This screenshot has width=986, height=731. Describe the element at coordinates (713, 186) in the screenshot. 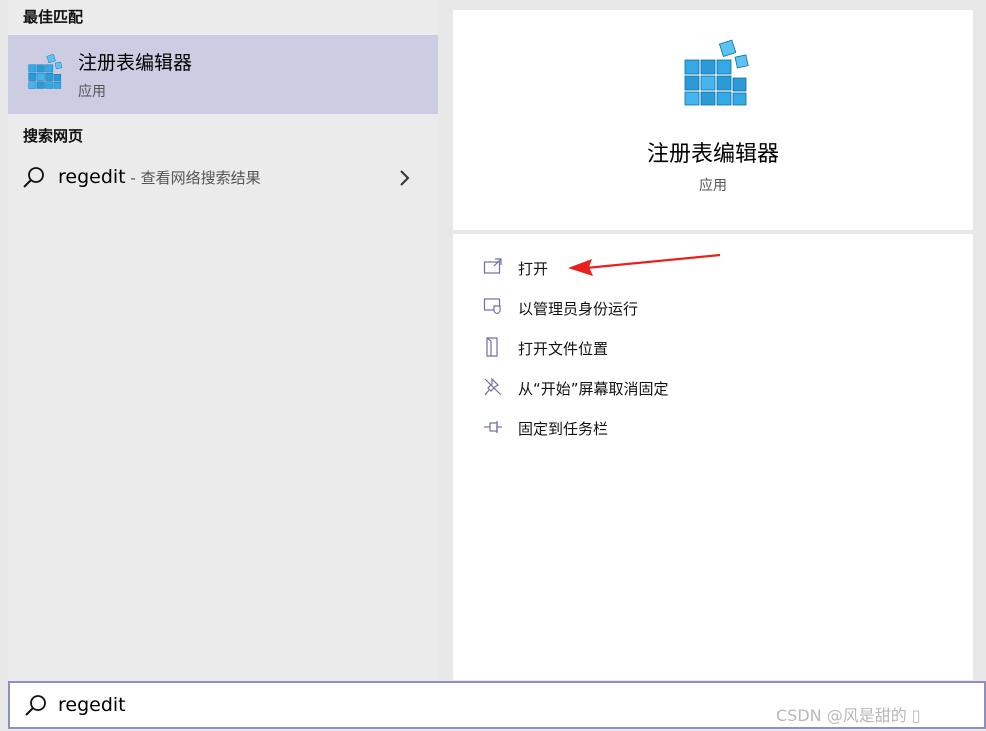

I see `detail-subtitle: 应用` at that location.